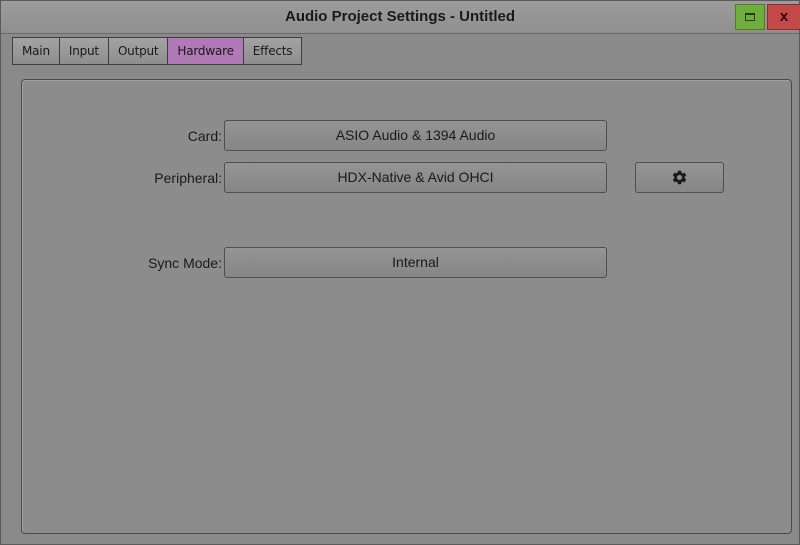  I want to click on maximize-icon, so click(750, 17).